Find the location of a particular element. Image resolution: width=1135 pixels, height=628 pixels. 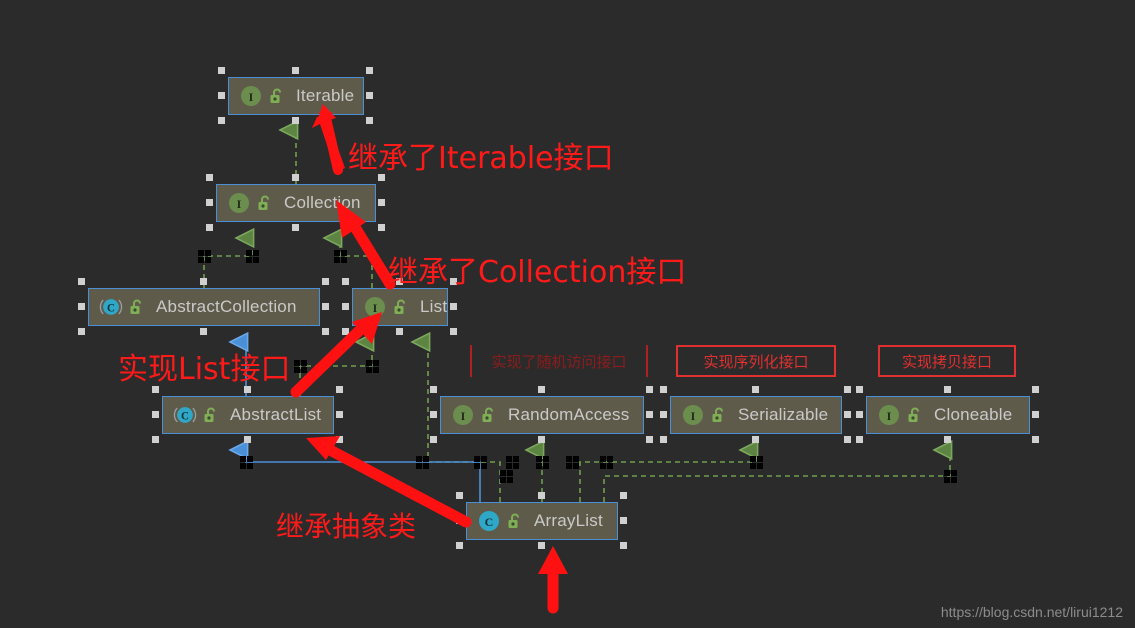

annotation-arrow-to-iterable is located at coordinates (328, 139).